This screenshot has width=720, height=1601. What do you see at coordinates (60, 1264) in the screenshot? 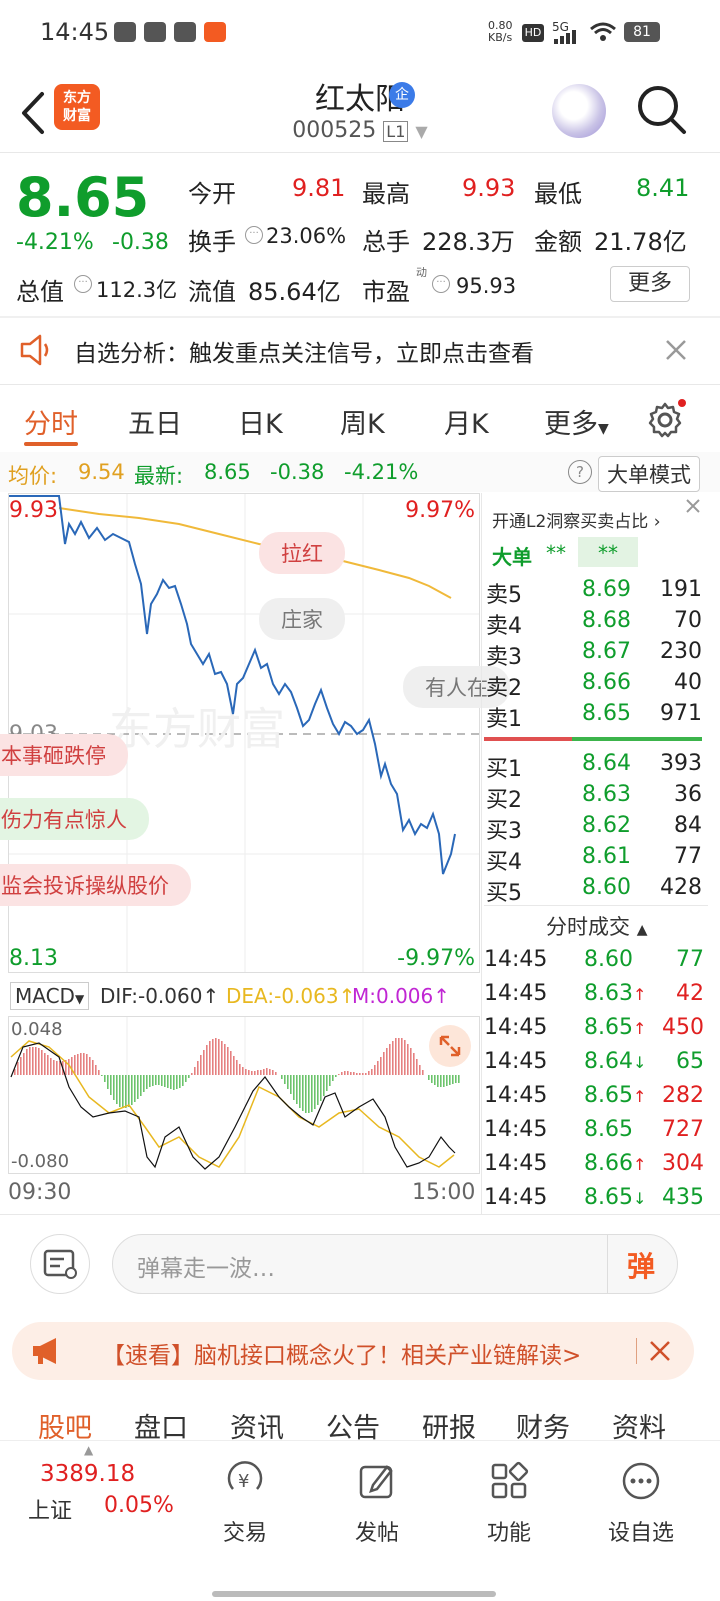
I see `danmu-settings-button` at bounding box center [60, 1264].